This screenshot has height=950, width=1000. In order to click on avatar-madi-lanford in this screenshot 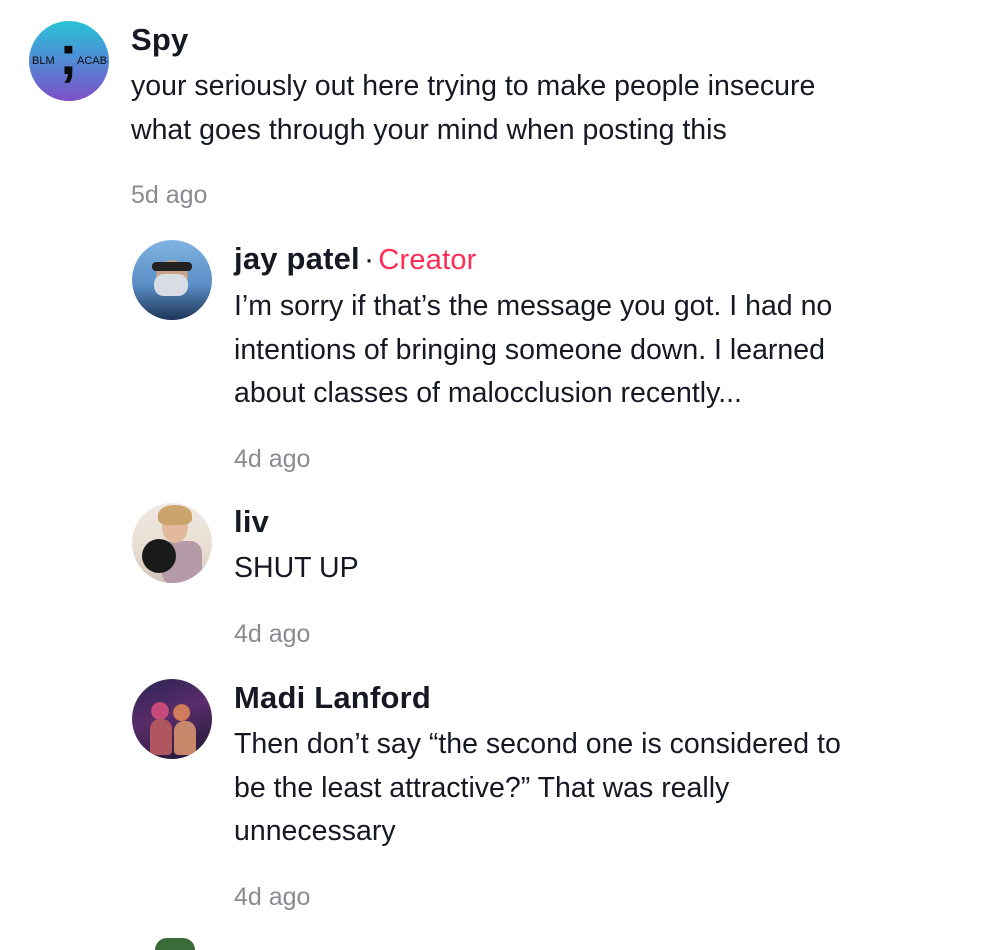, I will do `click(172, 719)`.